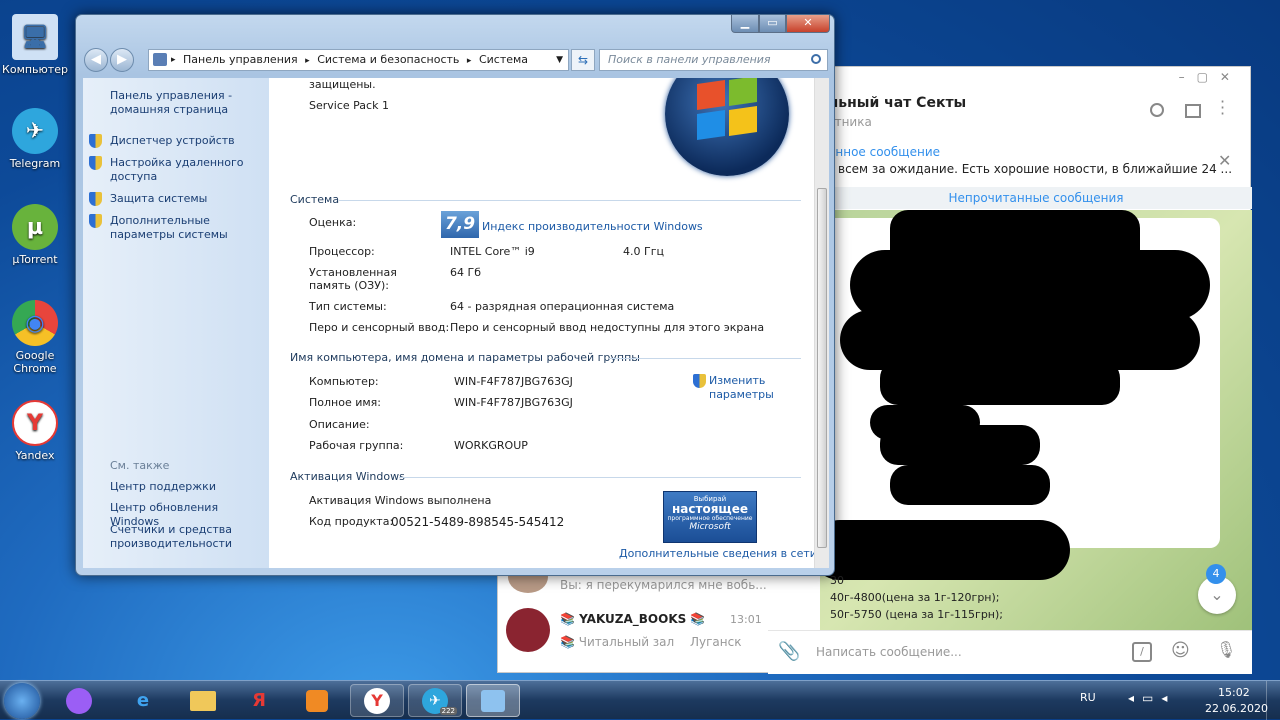 This screenshot has height=720, width=1280. What do you see at coordinates (884, 152) in the screenshot?
I see `pinned-title: ённое сообщение` at bounding box center [884, 152].